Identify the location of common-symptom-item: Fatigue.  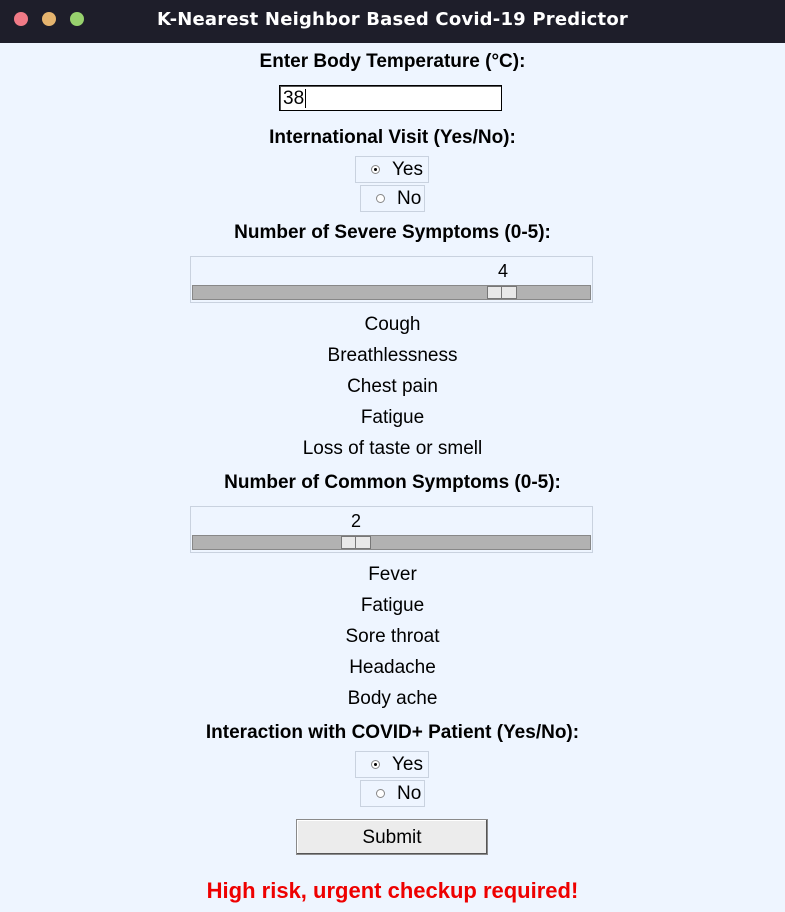
(392, 605).